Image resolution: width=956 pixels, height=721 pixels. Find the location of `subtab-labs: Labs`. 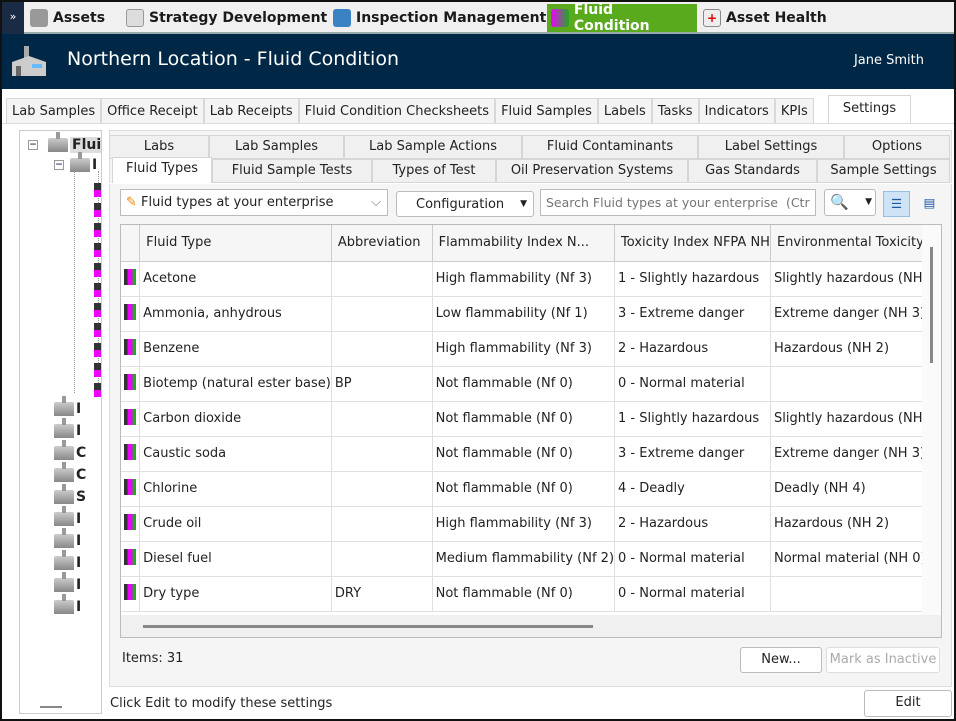

subtab-labs: Labs is located at coordinates (159, 147).